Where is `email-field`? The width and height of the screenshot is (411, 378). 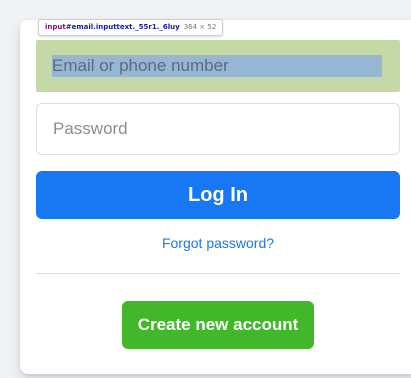 email-field is located at coordinates (217, 66).